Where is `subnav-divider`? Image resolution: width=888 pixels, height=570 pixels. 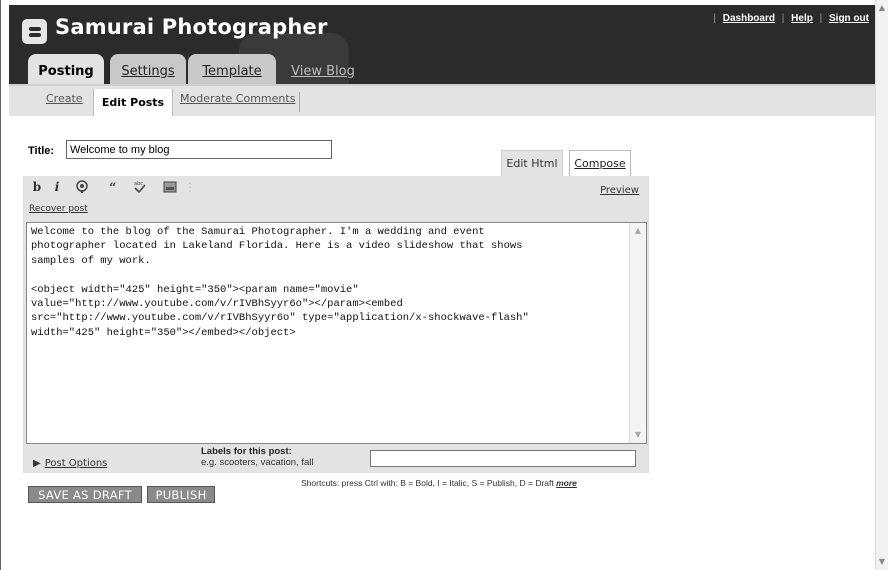 subnav-divider is located at coordinates (299, 102).